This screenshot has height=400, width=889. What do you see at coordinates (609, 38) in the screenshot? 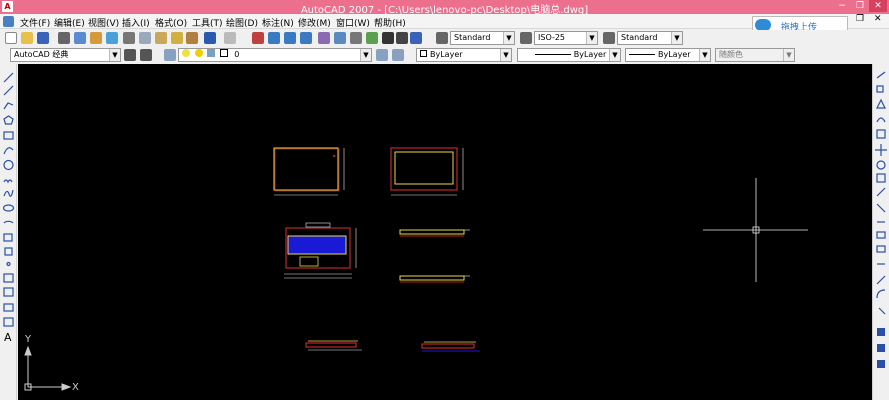
I see `table-style-icon` at bounding box center [609, 38].